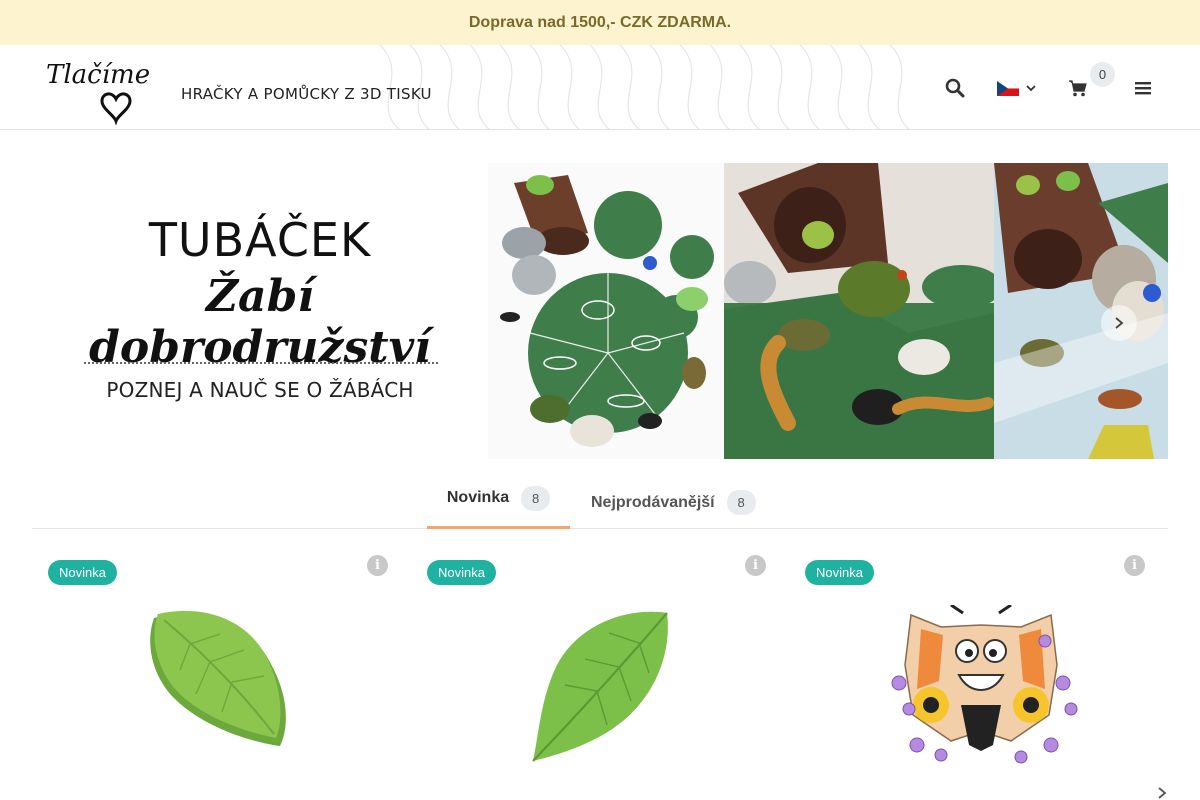  I want to click on czech-flag-icon, so click(1008, 88).